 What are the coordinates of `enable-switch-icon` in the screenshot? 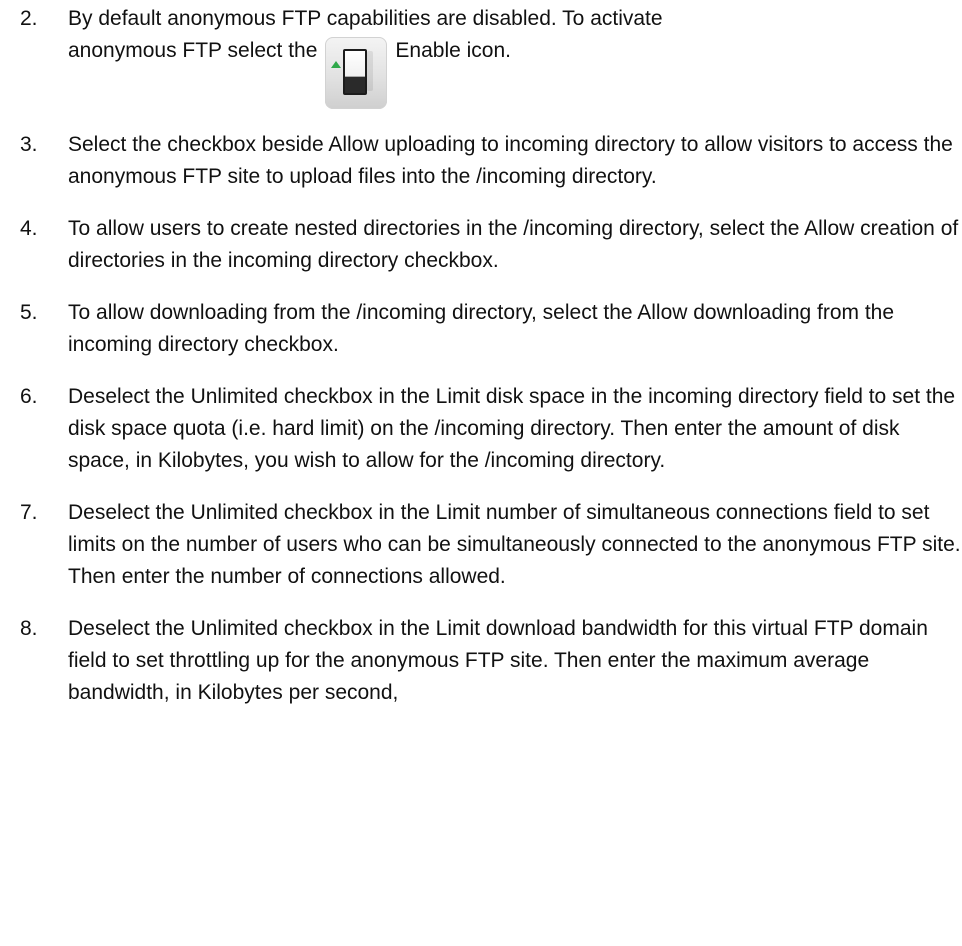 It's located at (356, 73).